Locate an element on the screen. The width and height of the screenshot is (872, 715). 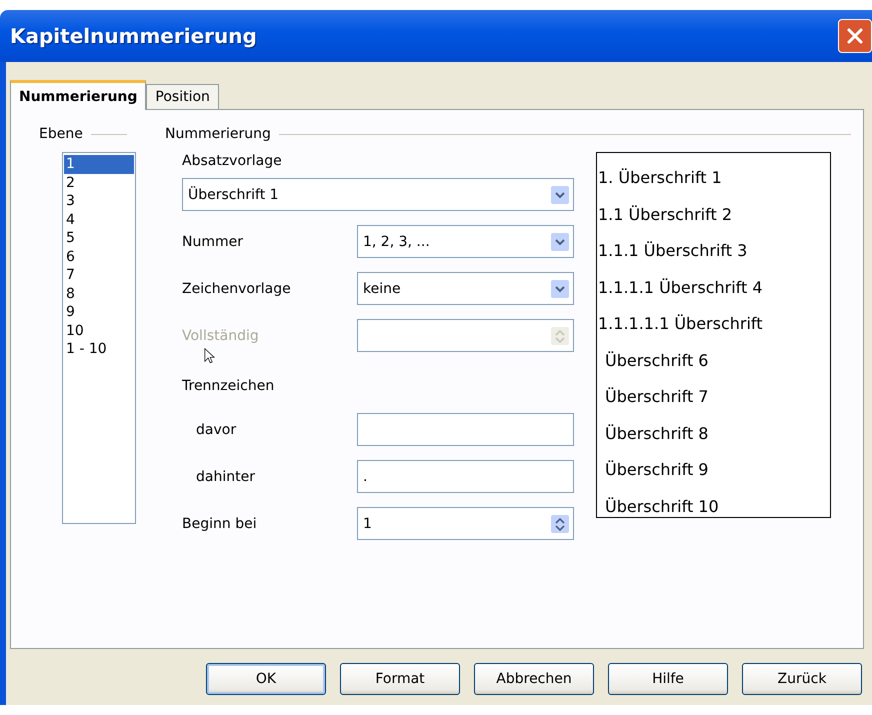
level-item: 2 is located at coordinates (99, 183).